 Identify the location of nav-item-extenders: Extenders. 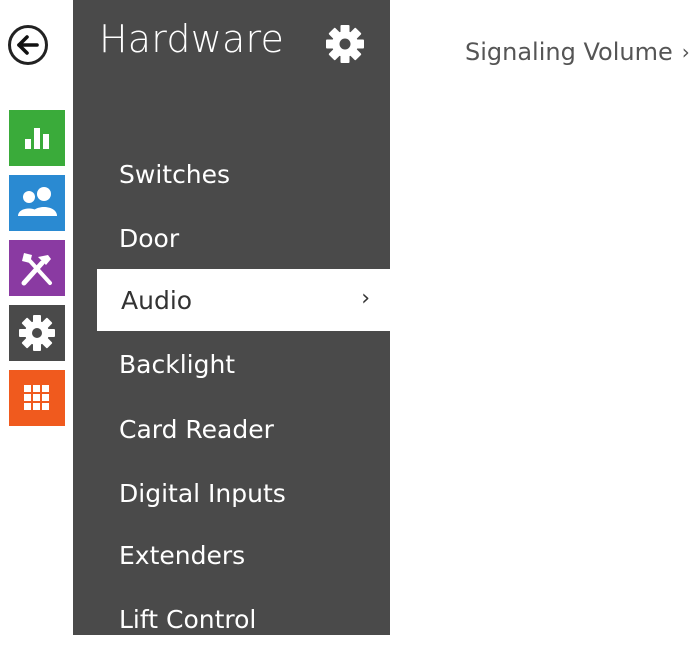
(242, 555).